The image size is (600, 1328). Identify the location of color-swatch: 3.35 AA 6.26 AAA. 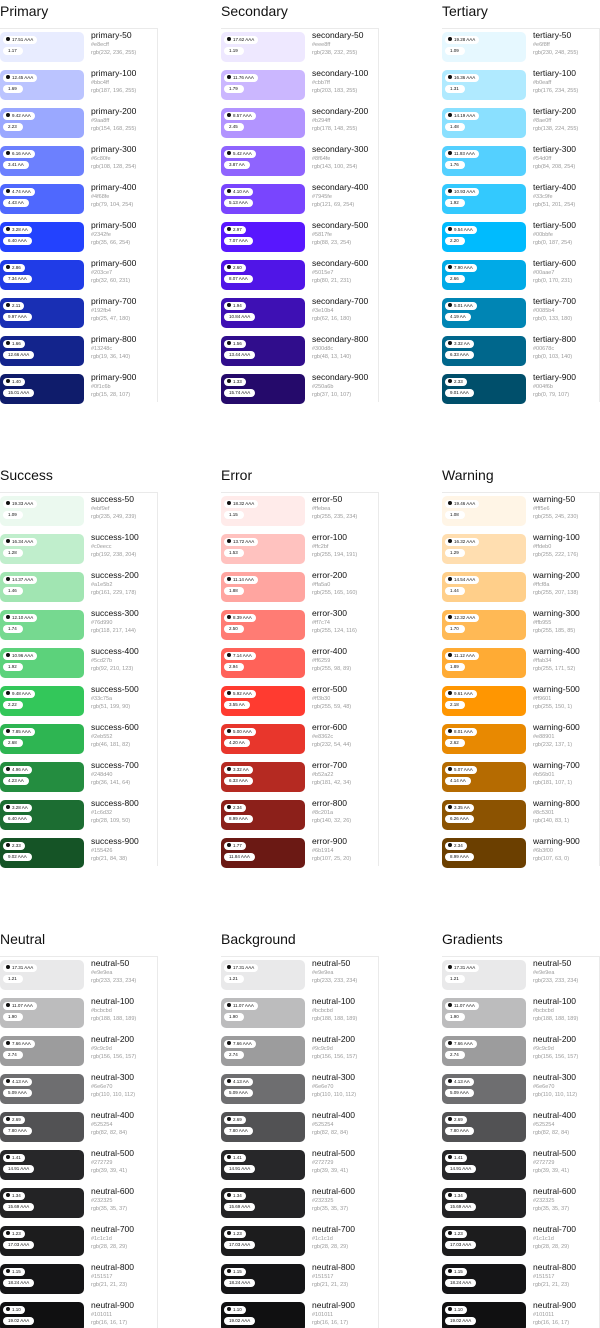
(484, 815).